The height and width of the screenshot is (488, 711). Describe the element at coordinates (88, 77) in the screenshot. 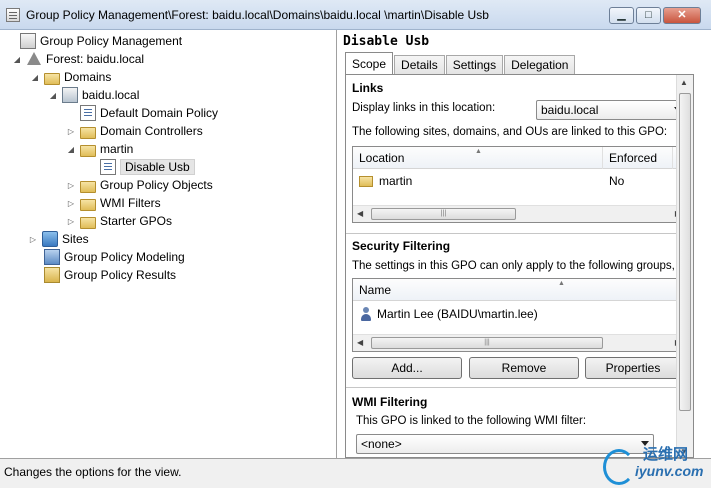

I see `tree-item-label: Domains` at that location.